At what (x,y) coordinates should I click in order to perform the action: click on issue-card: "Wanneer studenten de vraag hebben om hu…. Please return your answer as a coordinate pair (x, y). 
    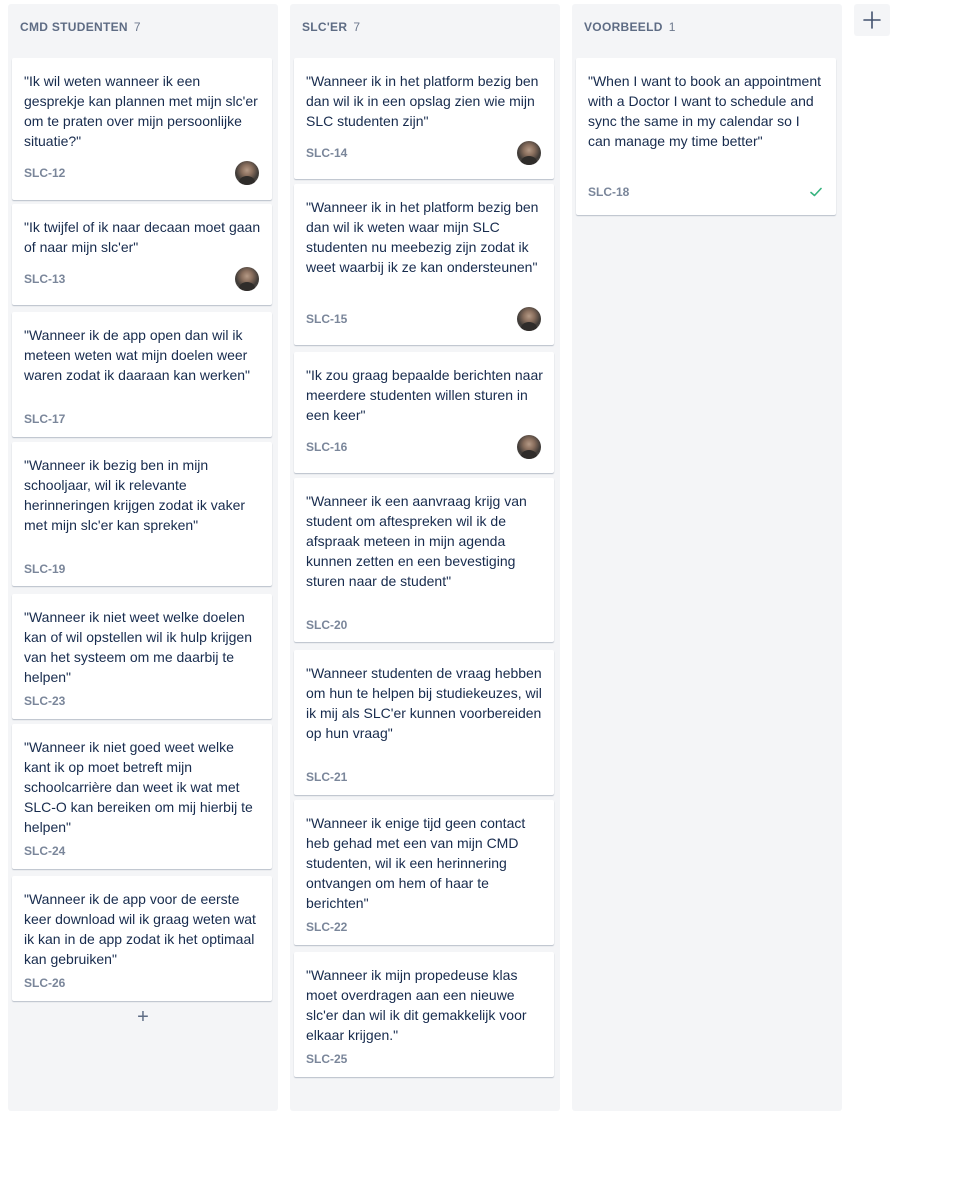
    Looking at the image, I should click on (424, 722).